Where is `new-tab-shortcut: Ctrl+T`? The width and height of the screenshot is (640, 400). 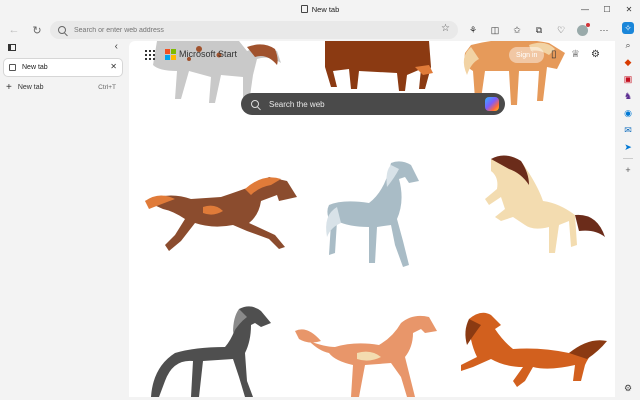
new-tab-shortcut: Ctrl+T is located at coordinates (107, 87).